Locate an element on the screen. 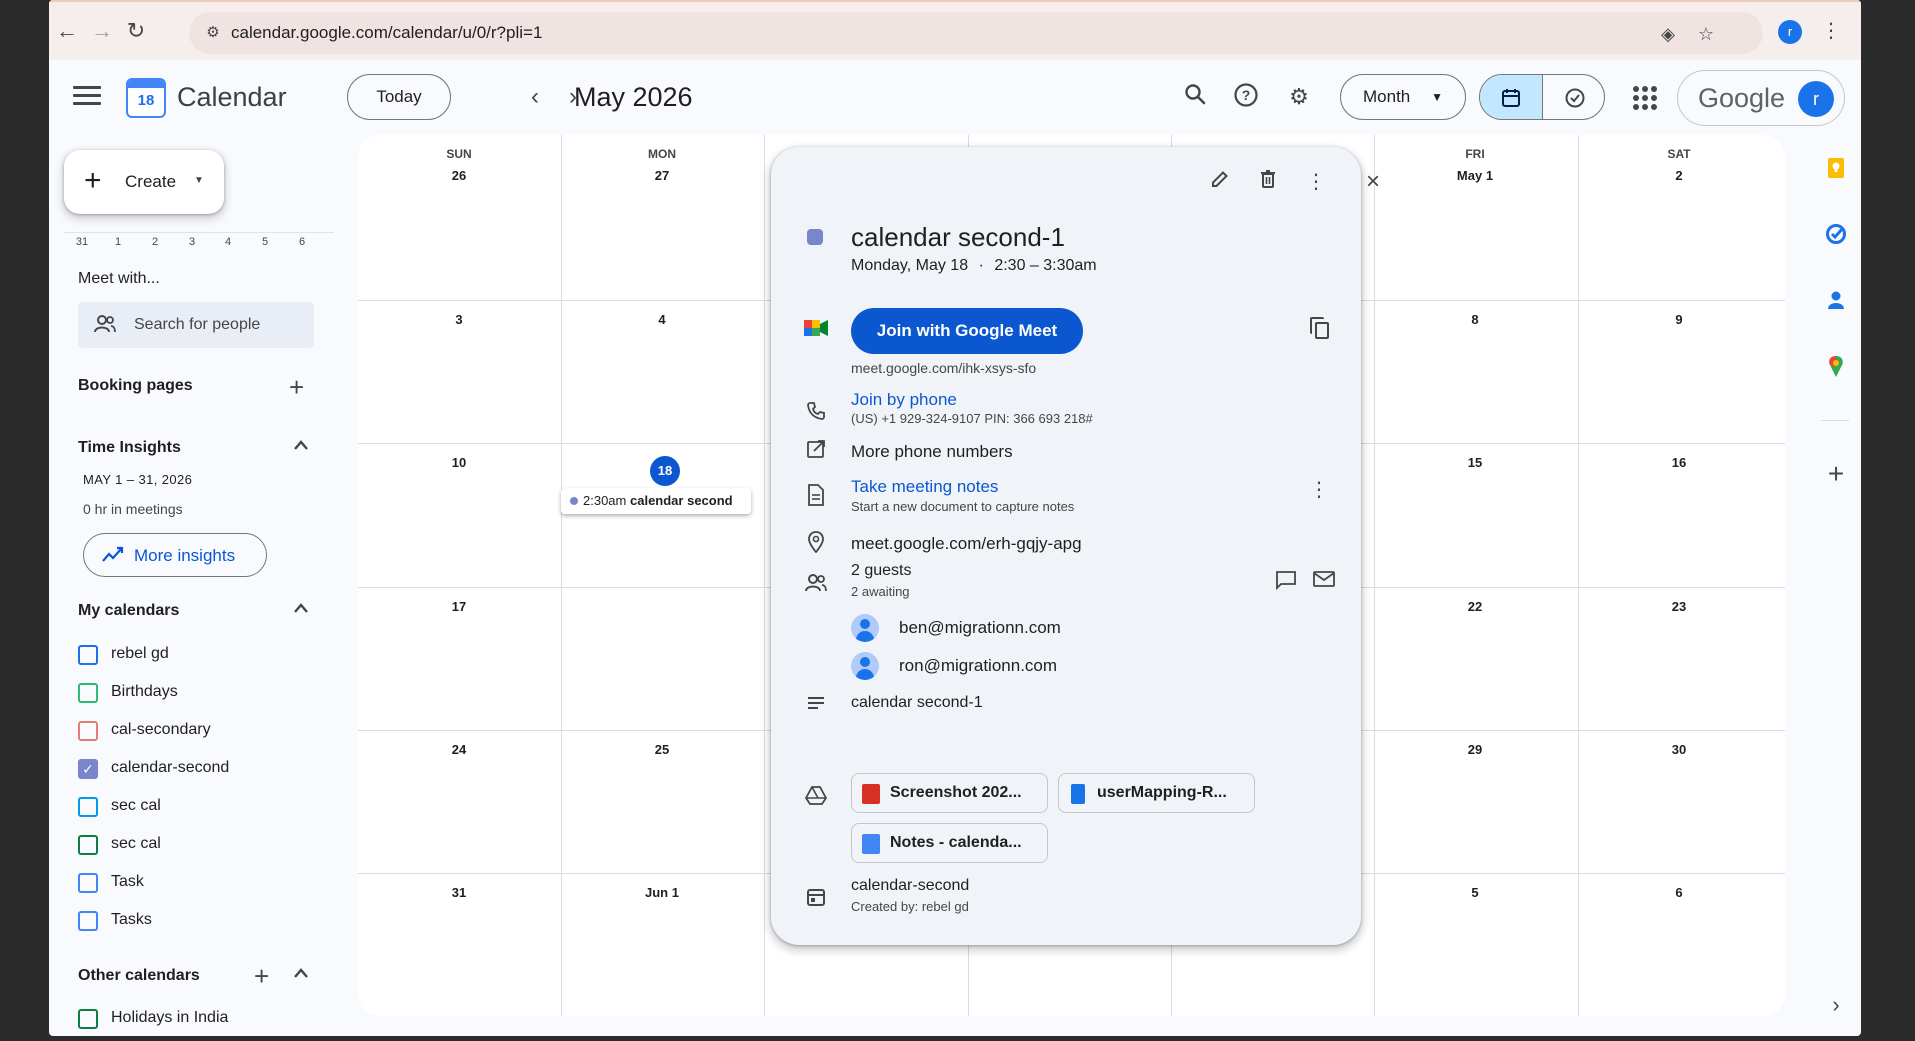 The width and height of the screenshot is (1915, 1041). day-number: 2 is located at coordinates (1679, 175).